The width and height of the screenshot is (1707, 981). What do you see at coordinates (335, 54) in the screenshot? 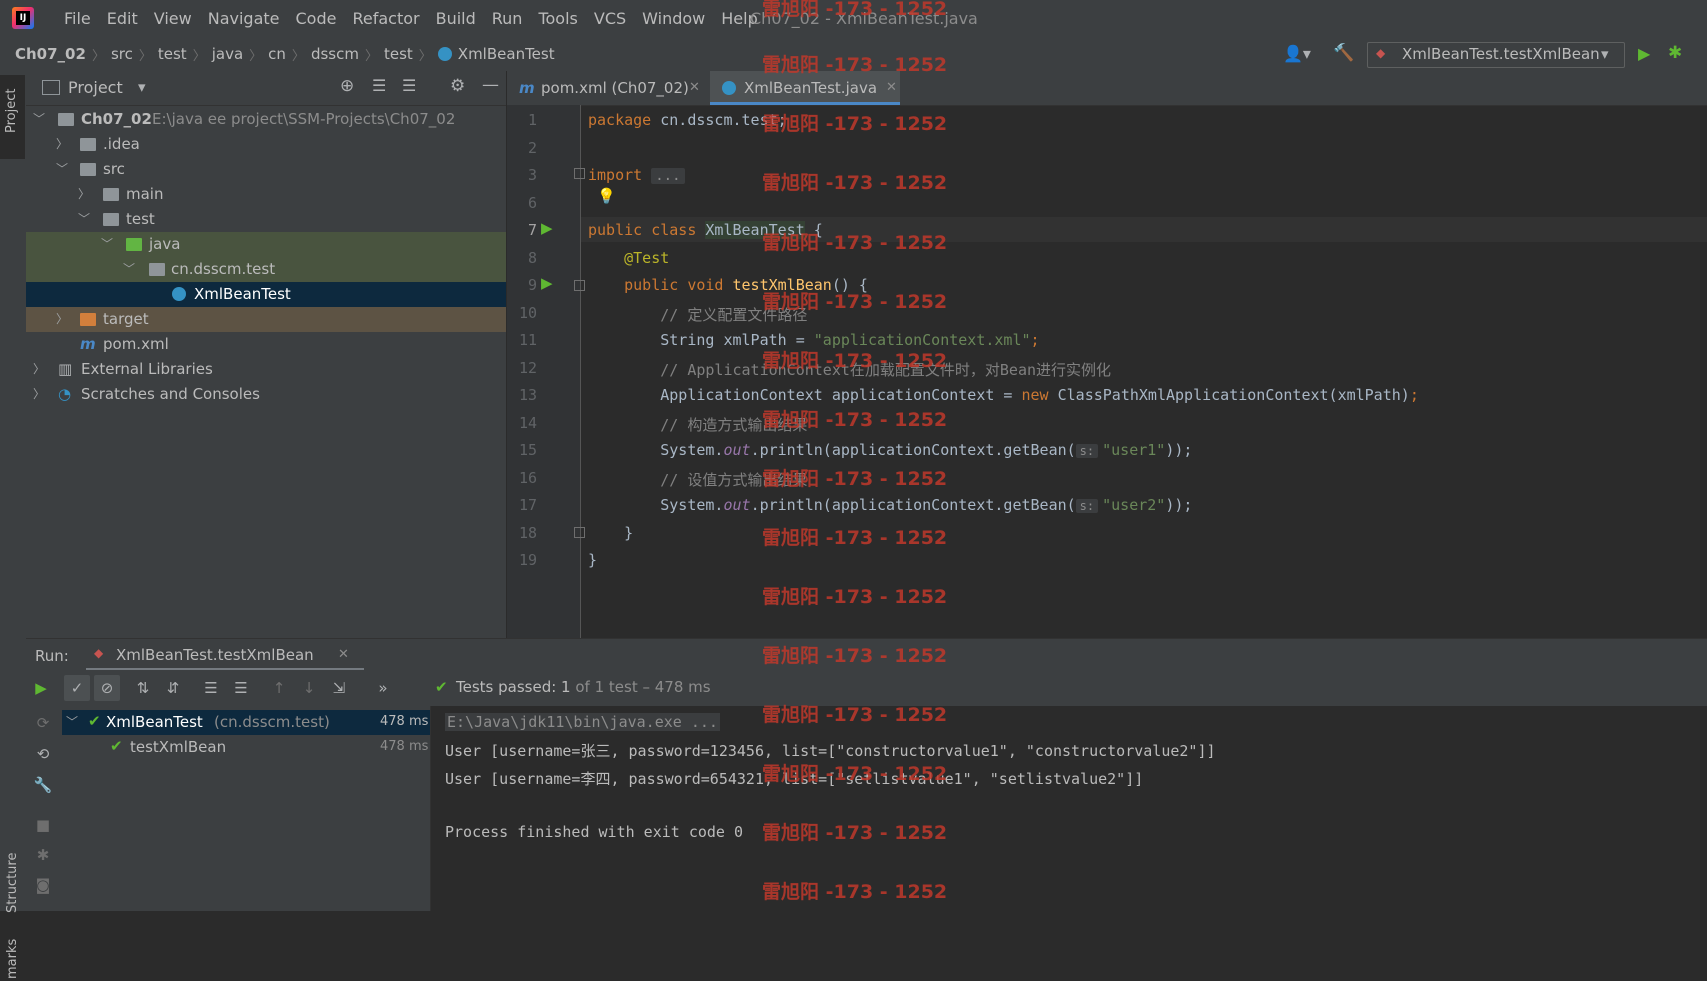
I see `breadcrumb-dsscm: dsscm` at bounding box center [335, 54].